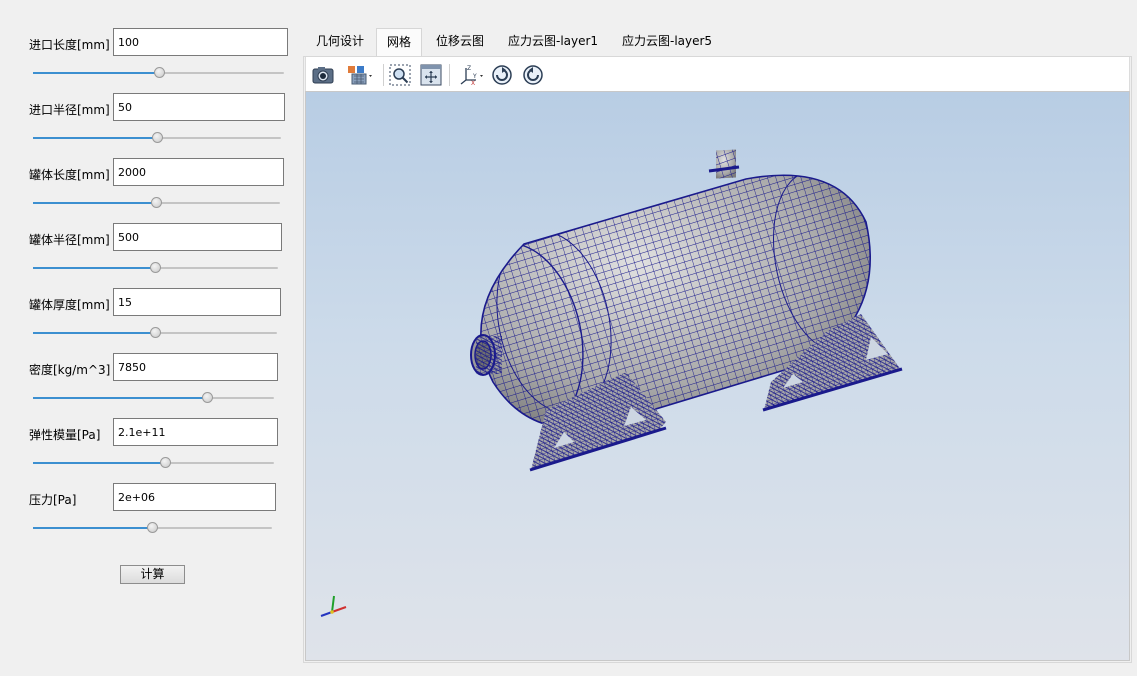 Image resolution: width=1137 pixels, height=676 pixels. What do you see at coordinates (70, 370) in the screenshot?
I see `param-label-density: 密度[kg/m^3]` at bounding box center [70, 370].